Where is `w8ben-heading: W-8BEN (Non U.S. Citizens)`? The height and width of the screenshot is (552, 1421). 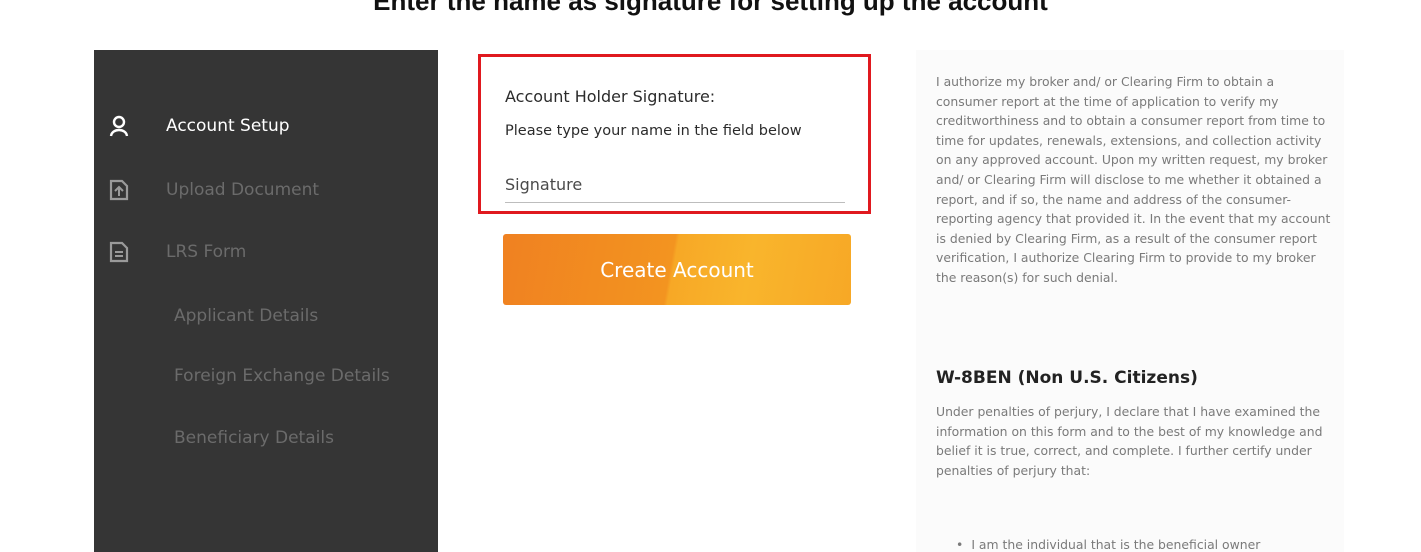
w8ben-heading: W-8BEN (Non U.S. Citizens) is located at coordinates (1067, 378).